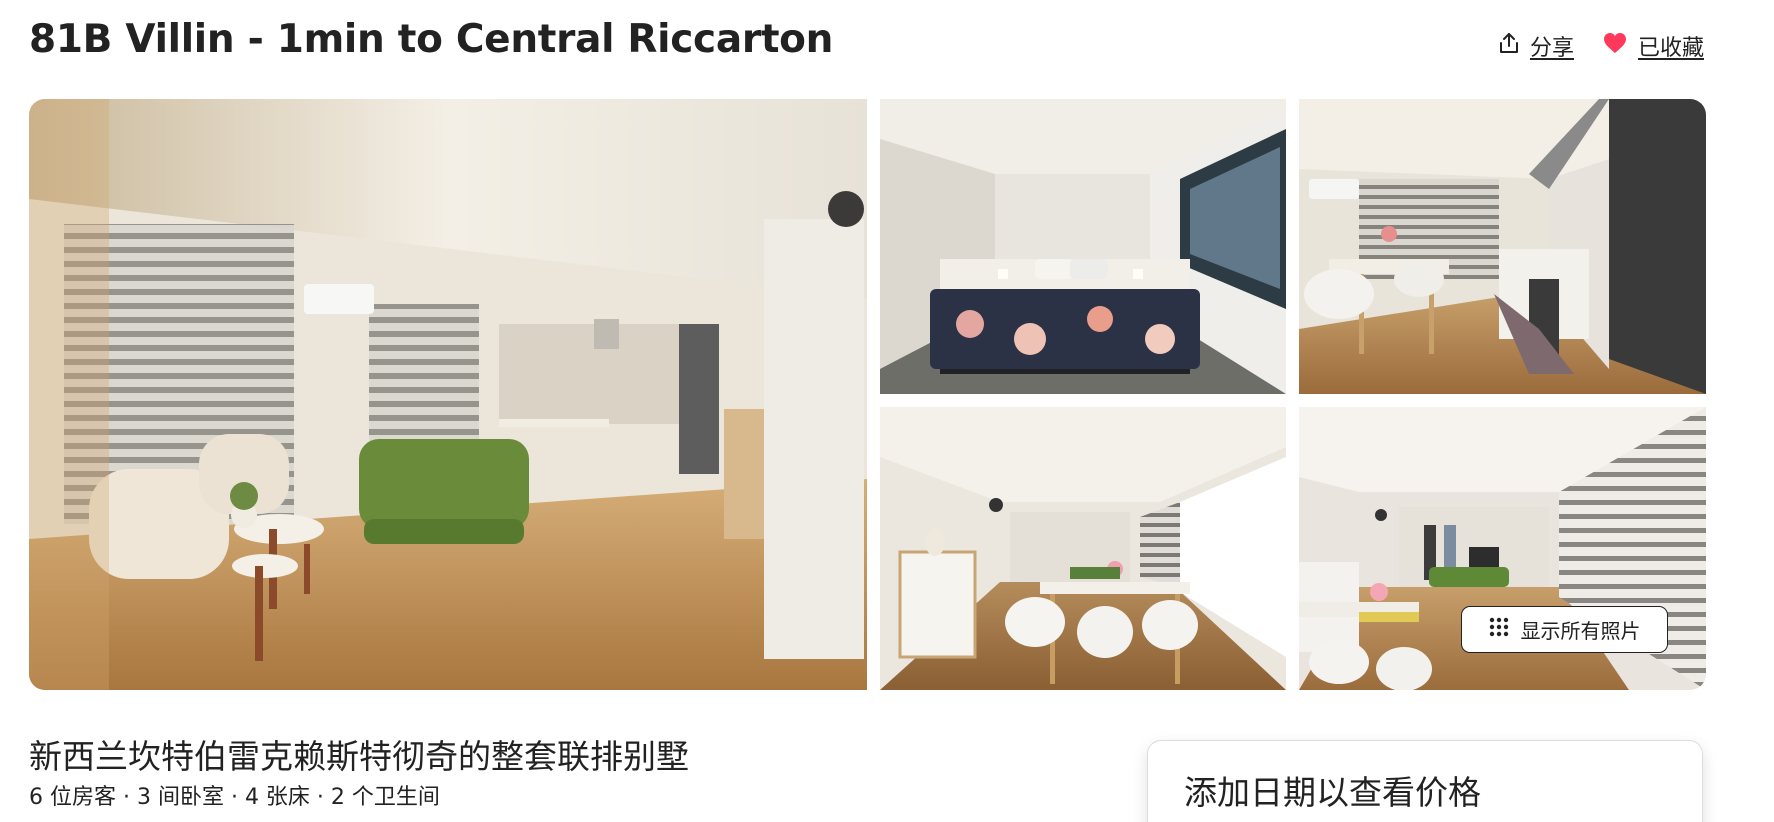  I want to click on share-button: 分享, so click(1536, 46).